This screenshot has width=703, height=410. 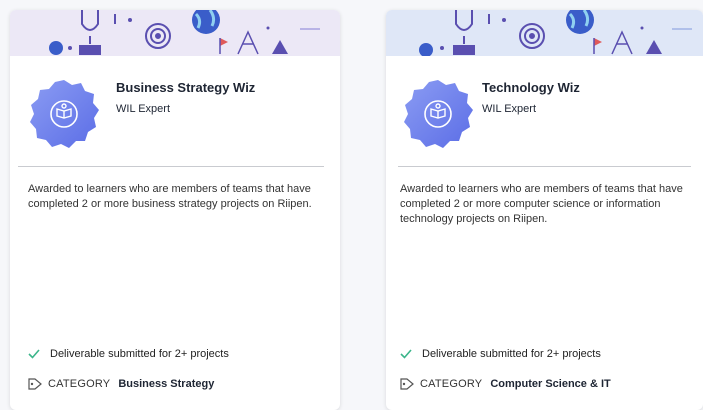 I want to click on category-row: CATEGORY Business Strategy, so click(x=121, y=384).